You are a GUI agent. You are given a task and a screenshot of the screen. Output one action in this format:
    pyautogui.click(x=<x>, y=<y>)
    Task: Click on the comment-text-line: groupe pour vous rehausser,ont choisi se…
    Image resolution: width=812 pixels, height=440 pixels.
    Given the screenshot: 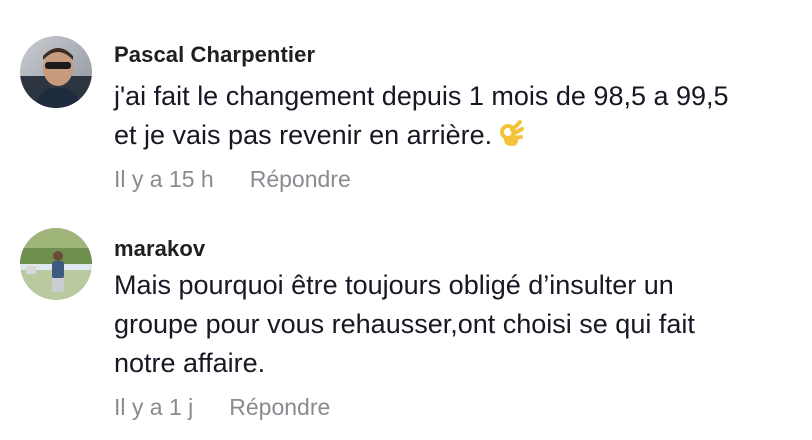 What is the action you would take?
    pyautogui.click(x=404, y=324)
    